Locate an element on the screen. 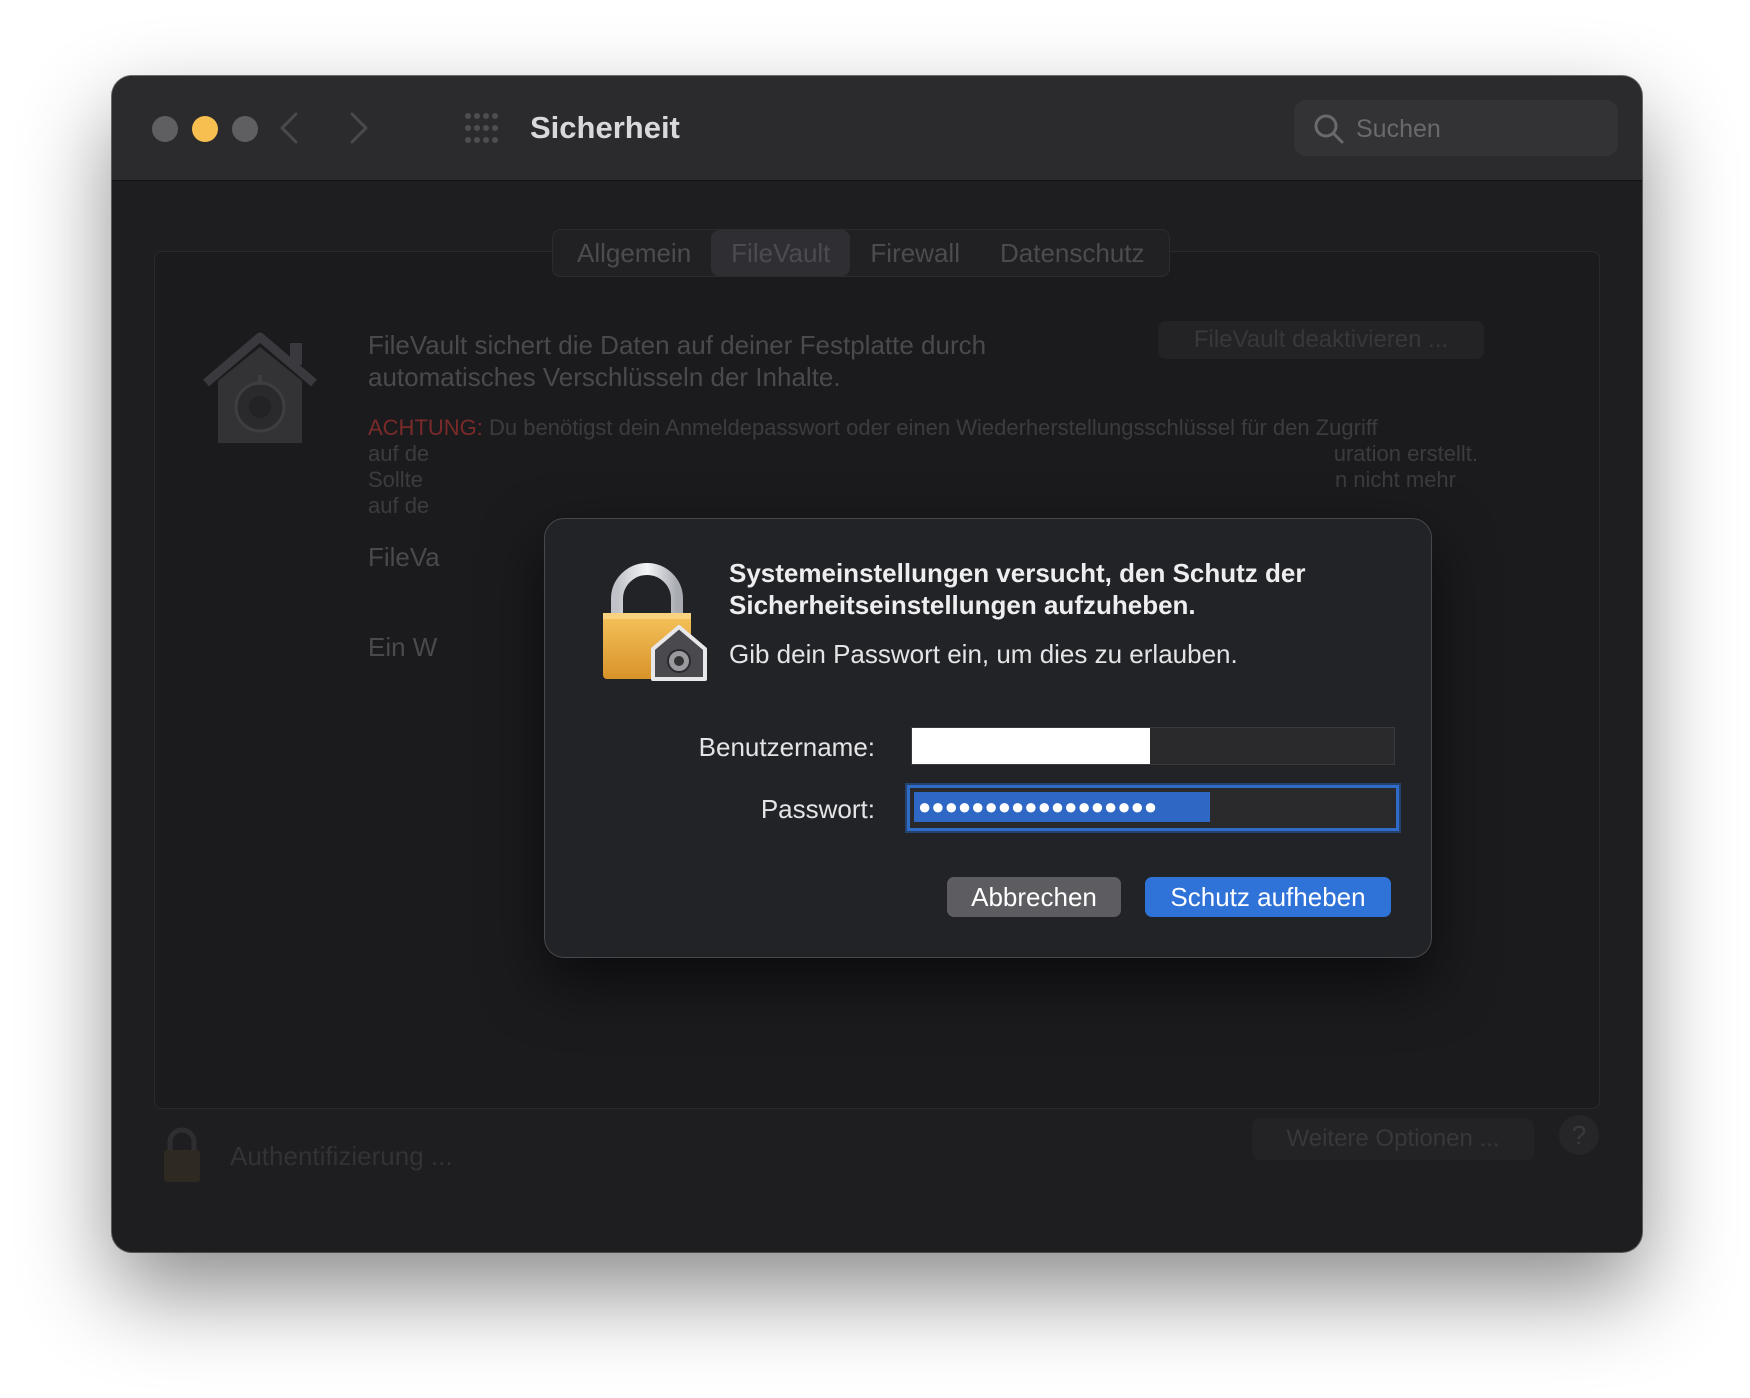  search-placeholder: Suchen is located at coordinates (1398, 129).